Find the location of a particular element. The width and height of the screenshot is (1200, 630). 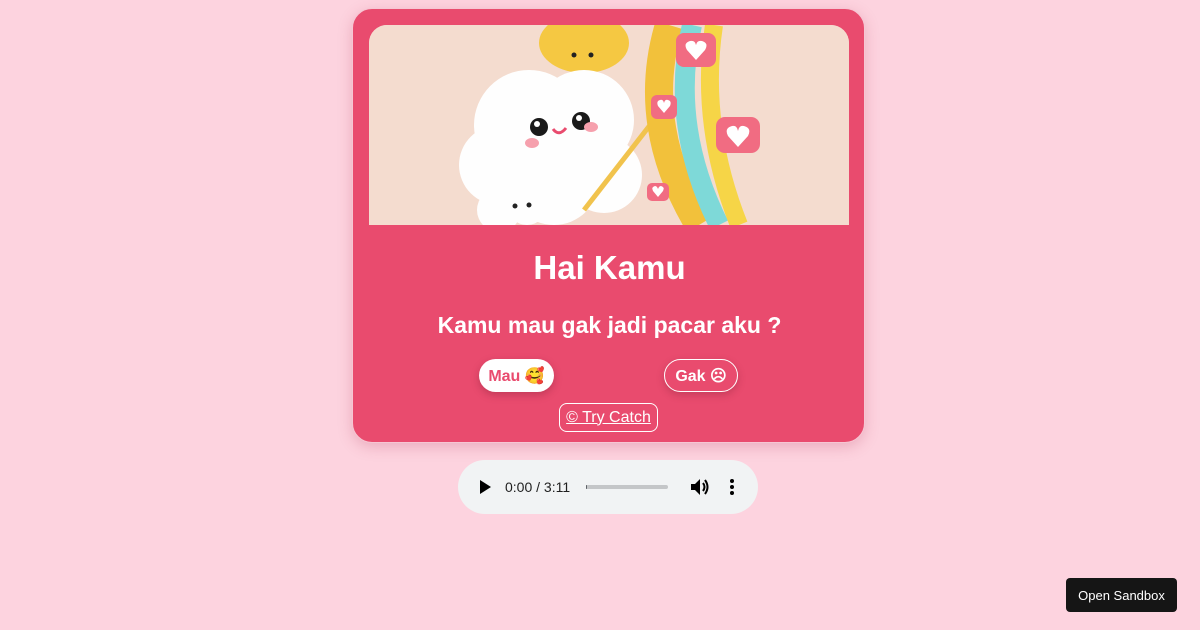

volume-icon is located at coordinates (700, 487).